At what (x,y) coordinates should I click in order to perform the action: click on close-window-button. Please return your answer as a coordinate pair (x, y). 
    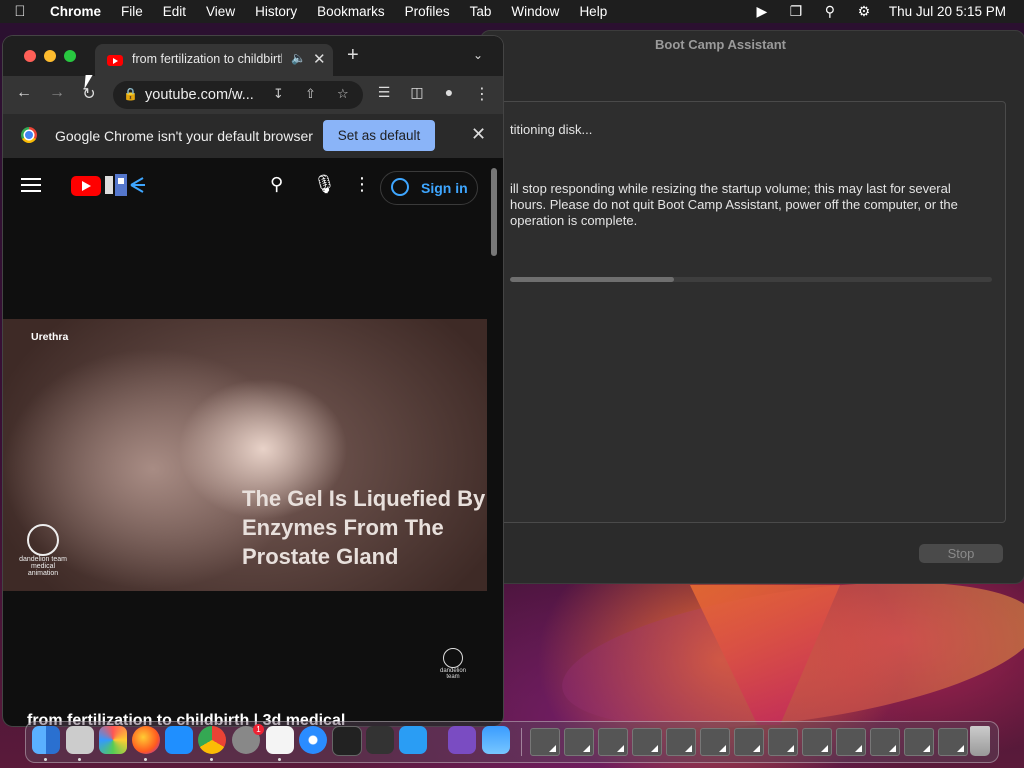
    Looking at the image, I should click on (30, 56).